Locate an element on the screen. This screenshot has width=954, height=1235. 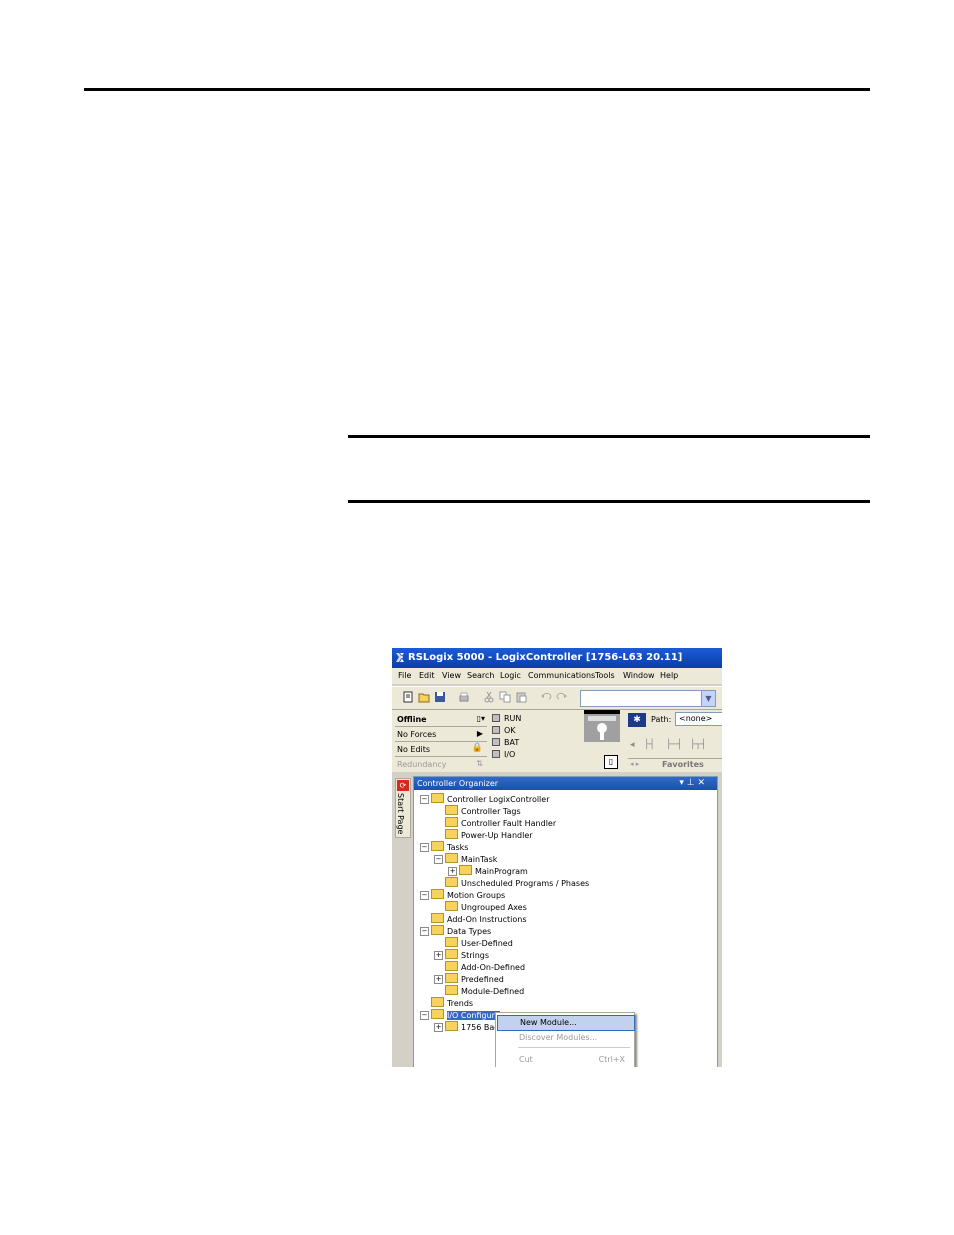
path-field: <none> is located at coordinates (698, 719).